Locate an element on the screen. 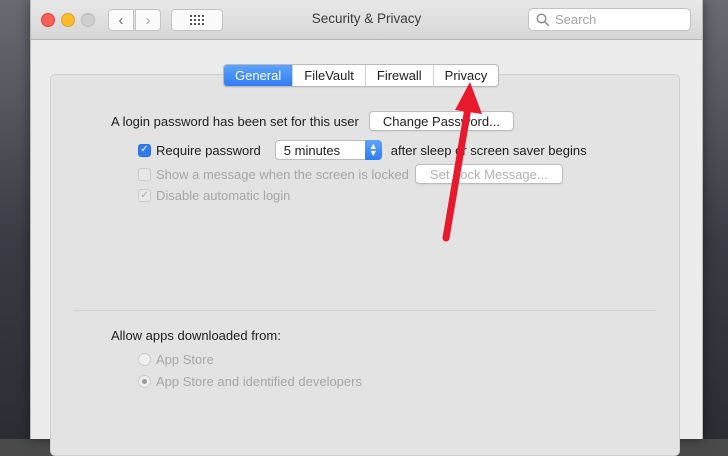 The image size is (728, 456). require-delay-select: 5 minutes ▲ ▼ is located at coordinates (328, 150).